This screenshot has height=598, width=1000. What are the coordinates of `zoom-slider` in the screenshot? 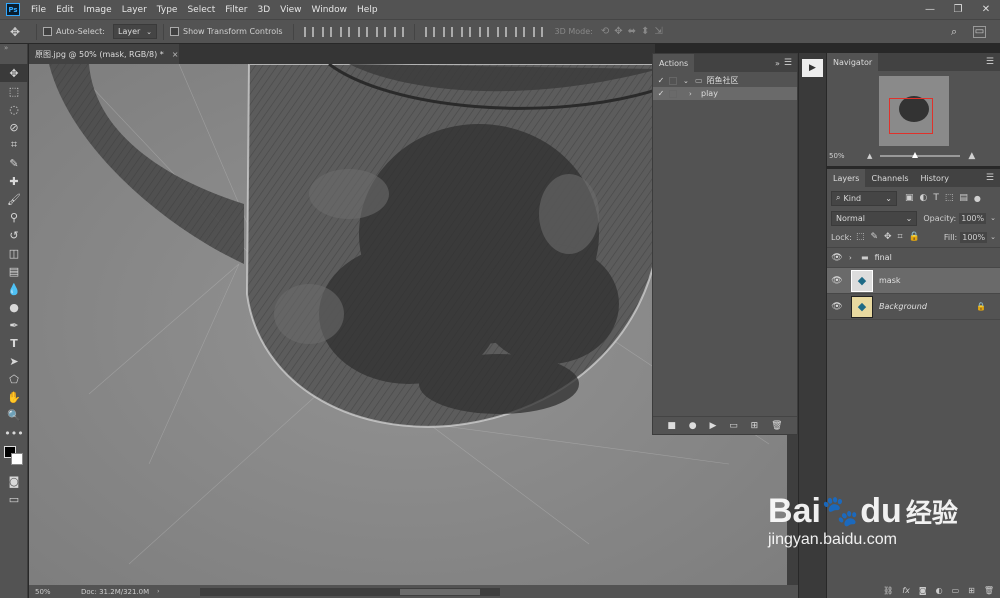 It's located at (920, 155).